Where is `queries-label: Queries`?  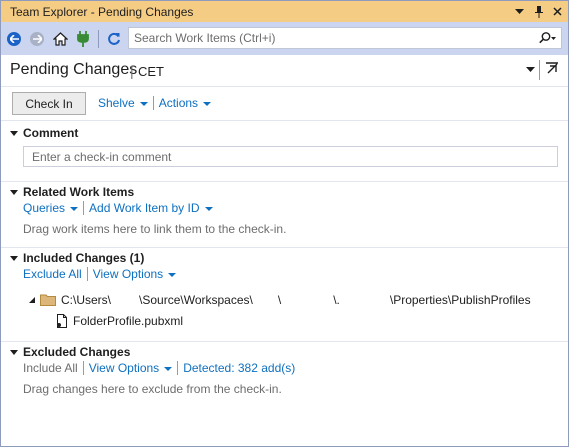 queries-label: Queries is located at coordinates (44, 208).